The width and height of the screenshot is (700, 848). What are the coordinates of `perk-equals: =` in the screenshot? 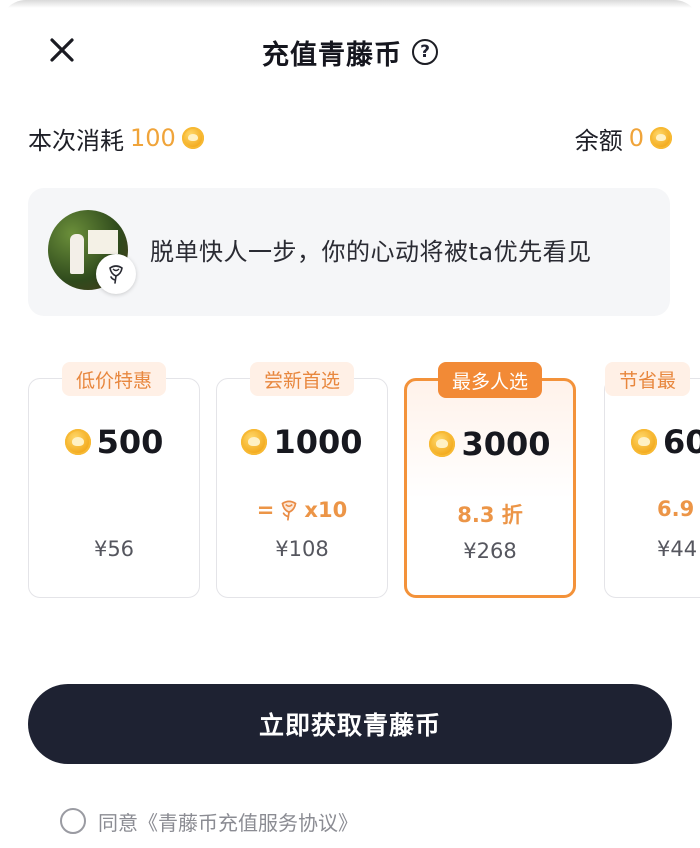 It's located at (265, 510).